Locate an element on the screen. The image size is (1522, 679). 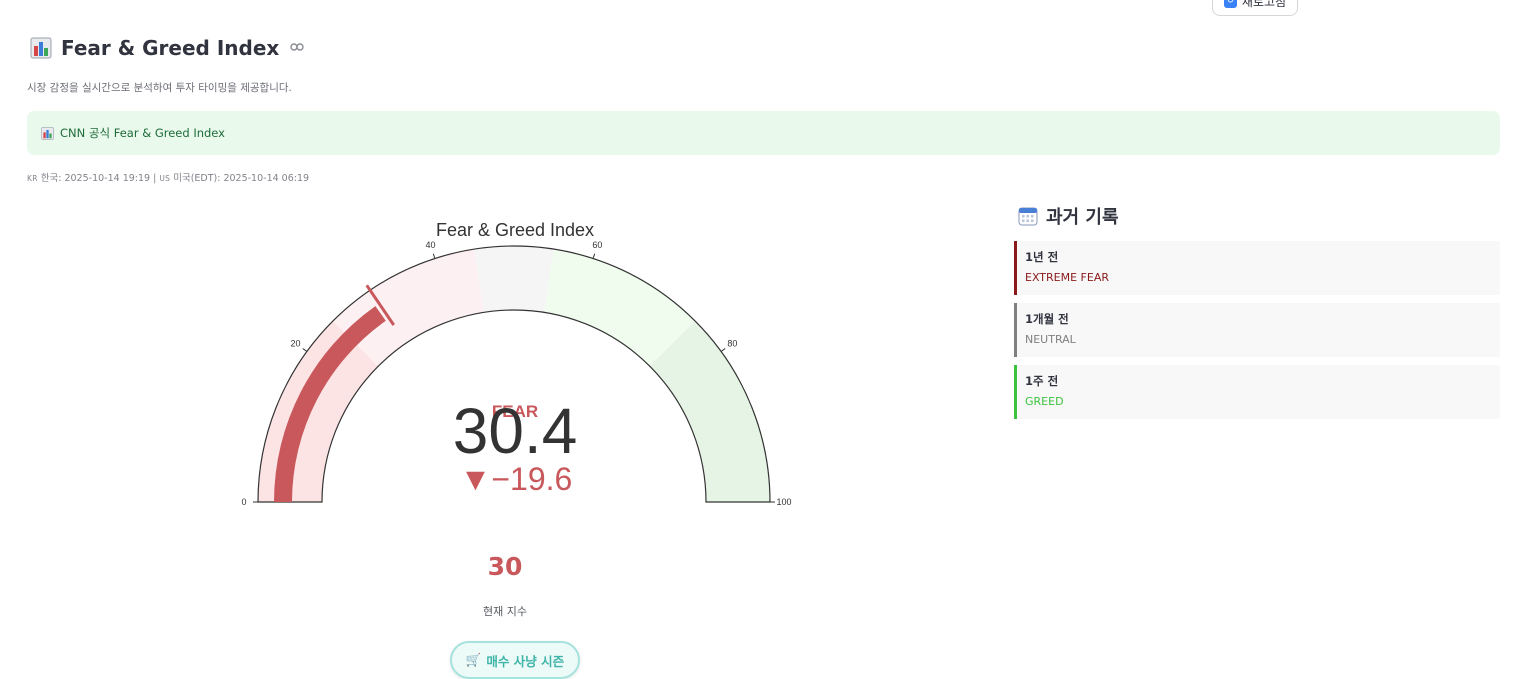
link-icon-glyph is located at coordinates (297, 46).